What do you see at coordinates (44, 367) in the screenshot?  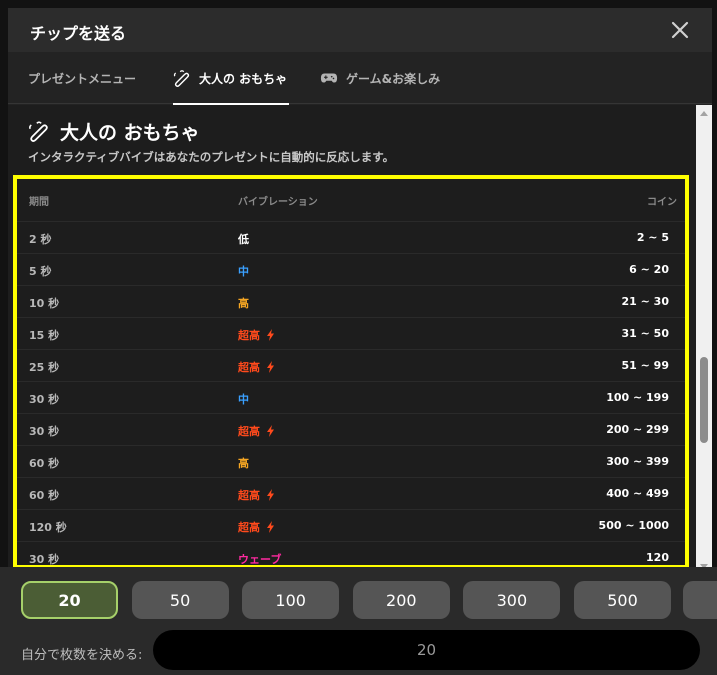 I see `row-duration: 25 秒` at bounding box center [44, 367].